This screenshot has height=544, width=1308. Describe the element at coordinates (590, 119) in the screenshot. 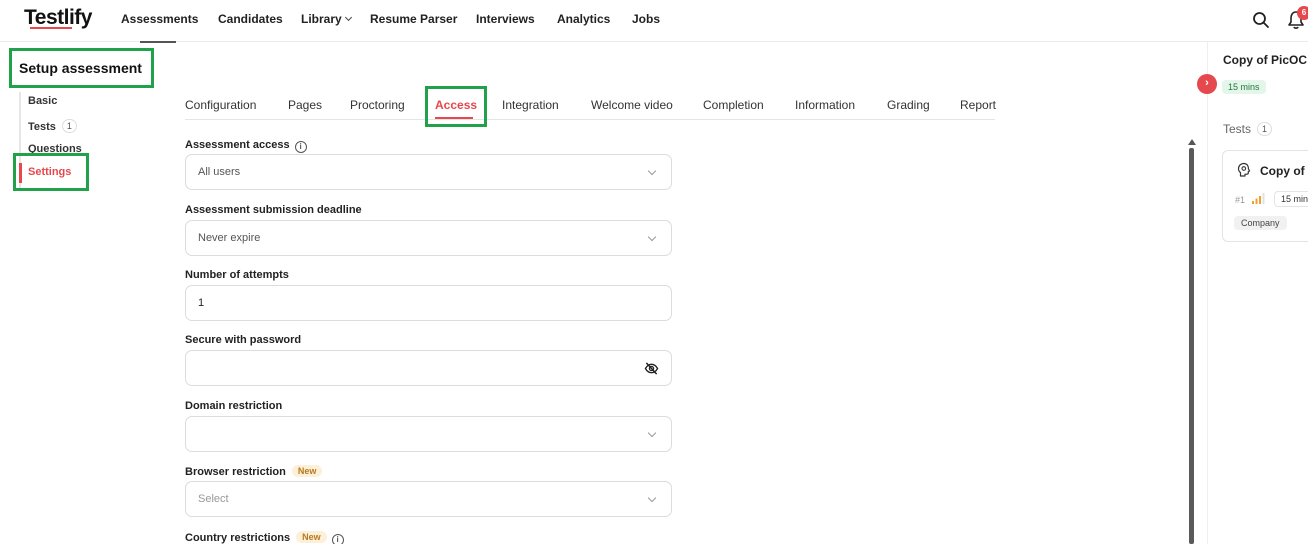

I see `tabs-divider` at that location.